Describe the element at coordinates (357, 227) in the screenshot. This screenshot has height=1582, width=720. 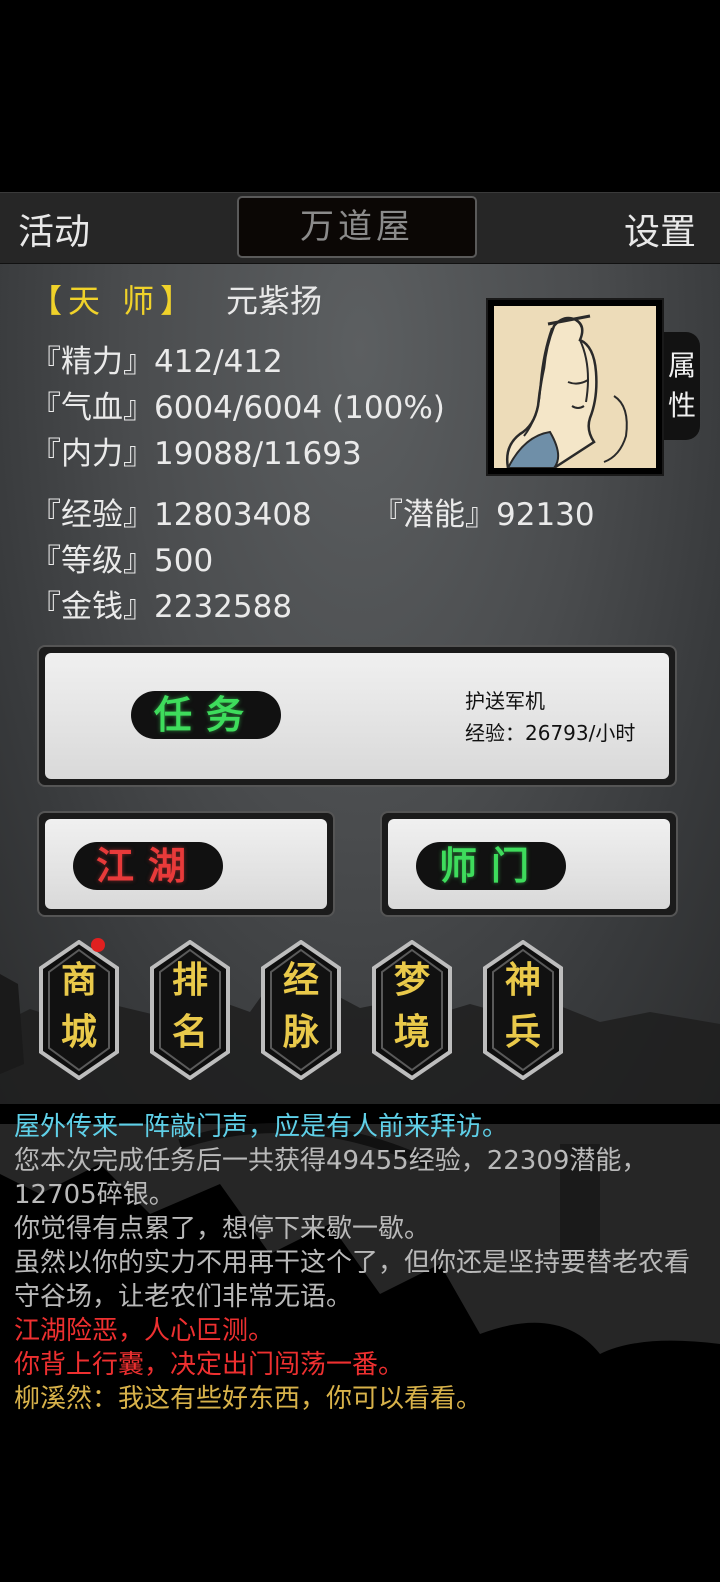
I see `location-title: 万道屋` at that location.